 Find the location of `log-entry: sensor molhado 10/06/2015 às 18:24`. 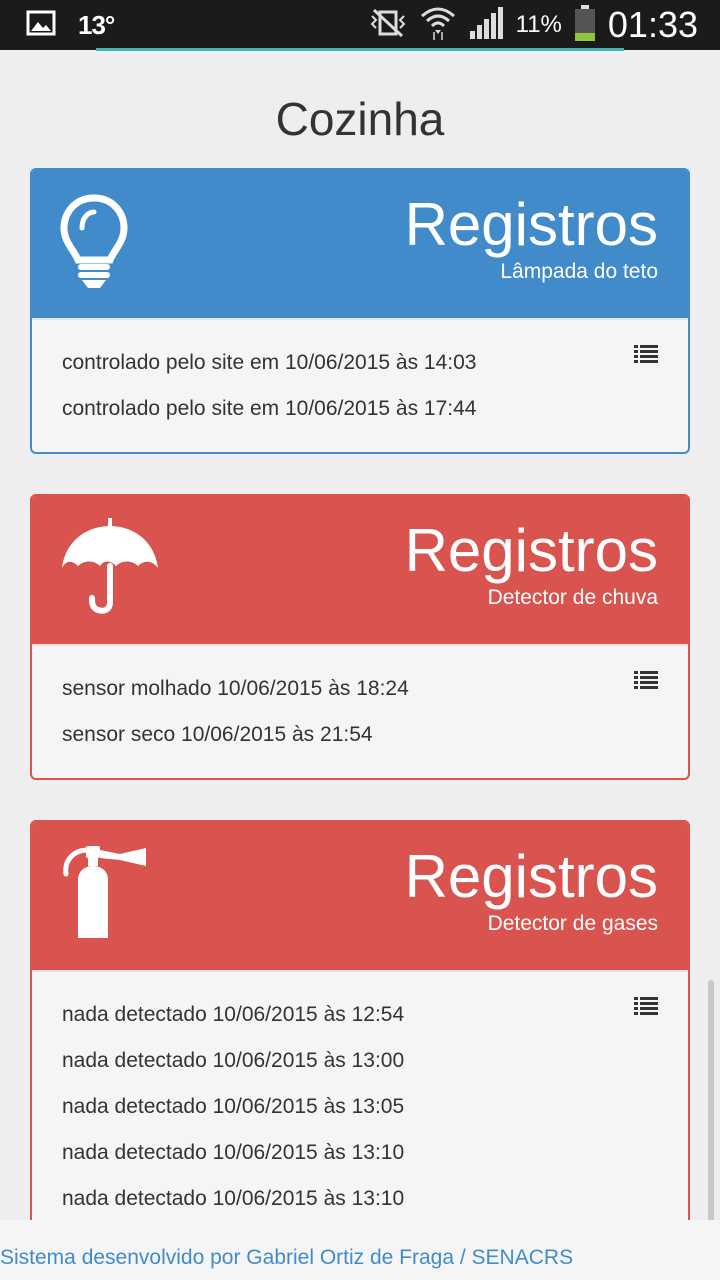

log-entry: sensor molhado 10/06/2015 às 18:24 is located at coordinates (235, 688).